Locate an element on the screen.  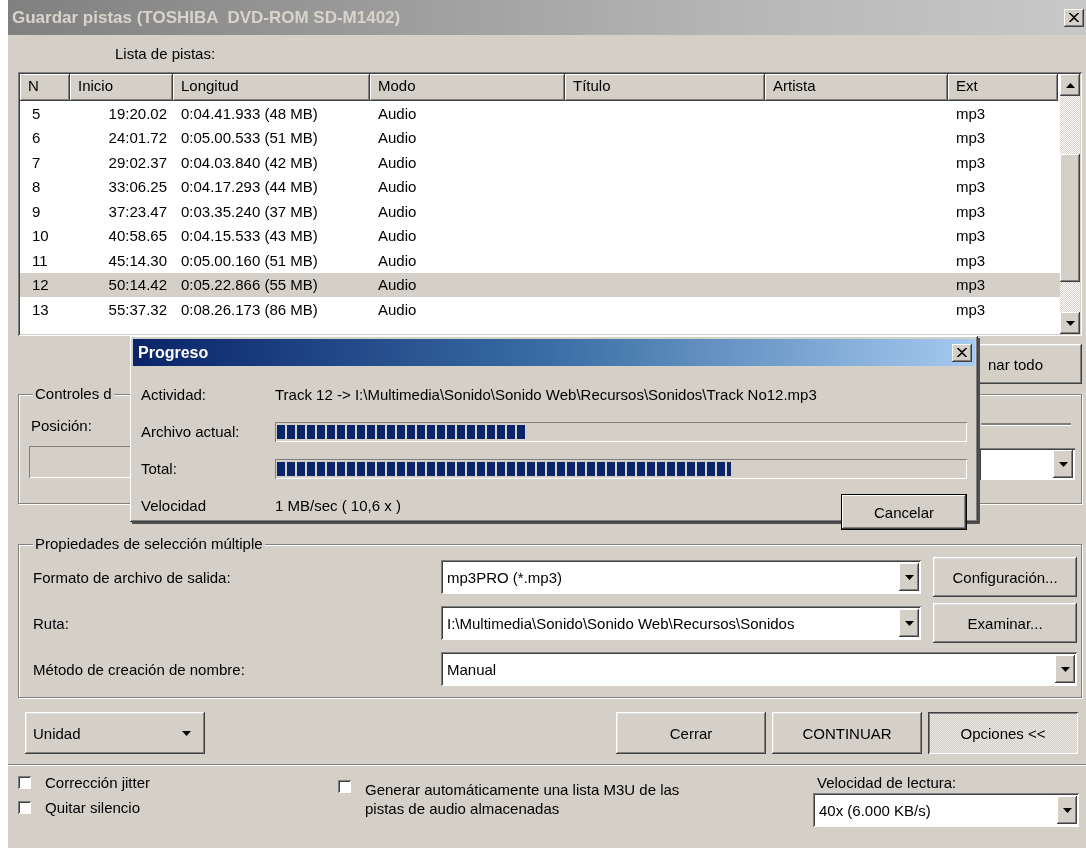
dropdown-field is located at coordinates (1027, 464).